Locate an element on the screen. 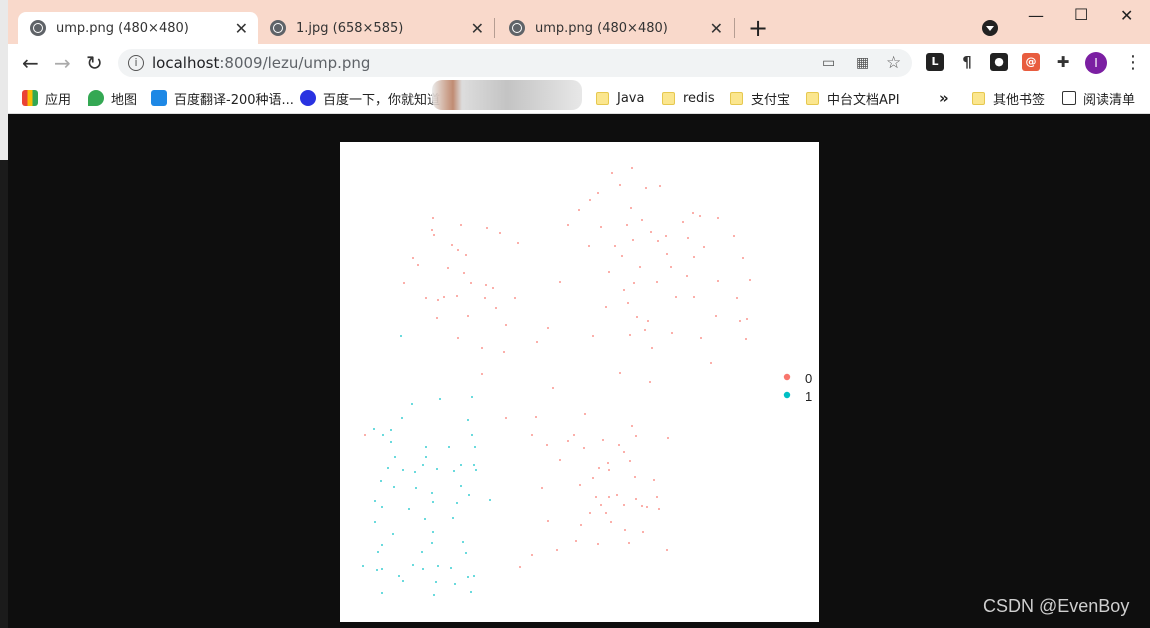  tab-ump-png-active: ump.png (480×480) ✕ is located at coordinates (138, 28).